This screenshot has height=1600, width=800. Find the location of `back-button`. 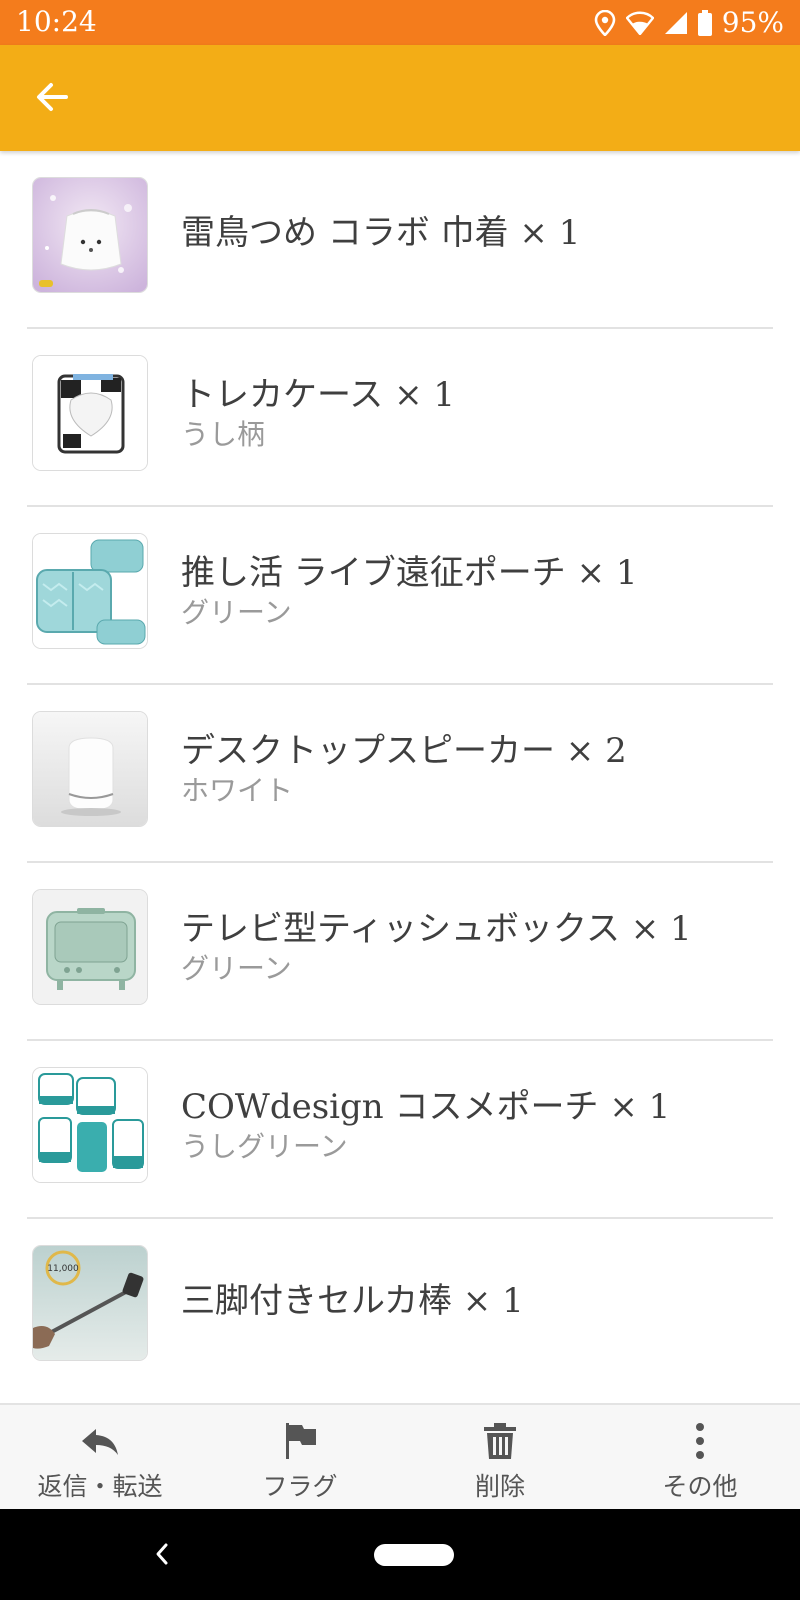

back-button is located at coordinates (52, 97).